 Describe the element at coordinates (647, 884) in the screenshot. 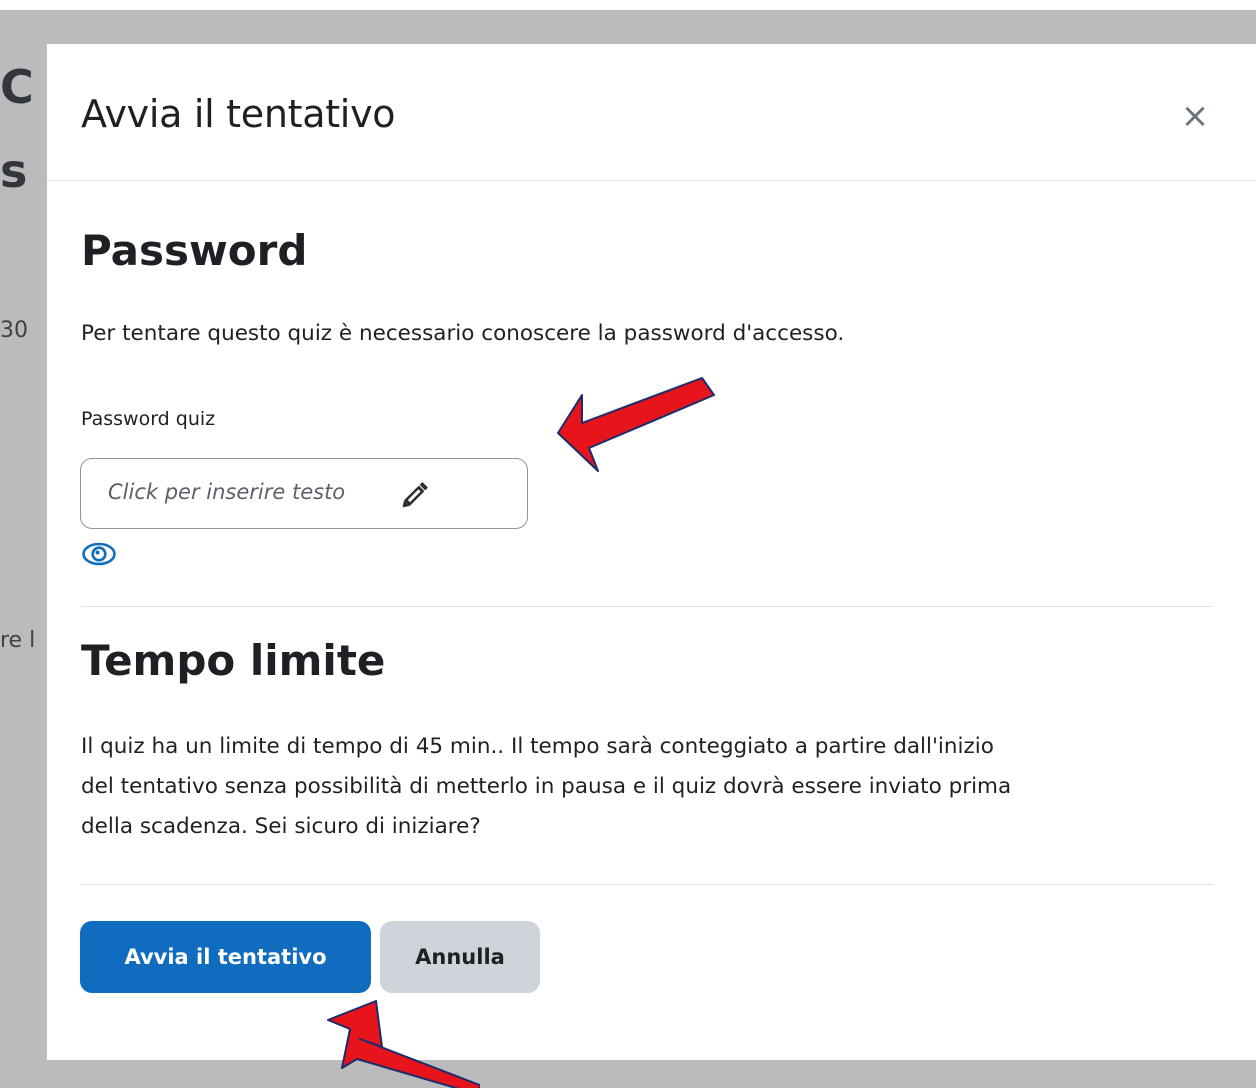

I see `footer-divider` at that location.